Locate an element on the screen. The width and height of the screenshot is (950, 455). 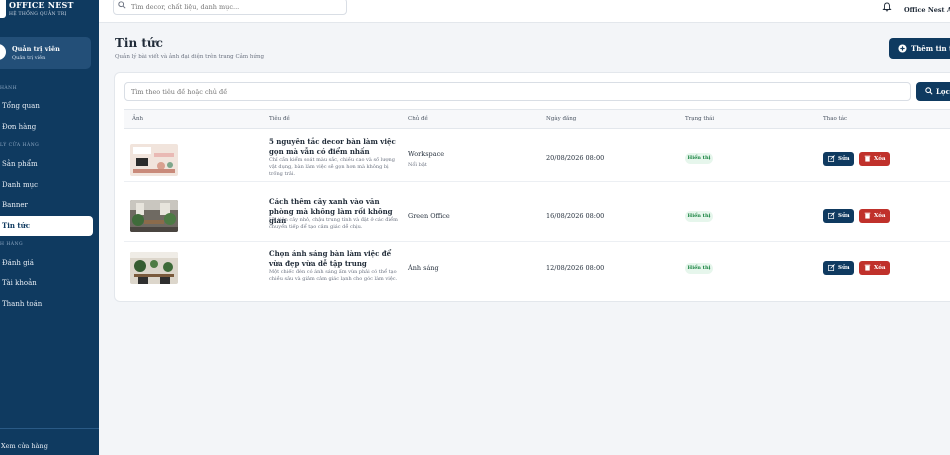
news-date: 16/08/2026 08:00 is located at coordinates (575, 216).